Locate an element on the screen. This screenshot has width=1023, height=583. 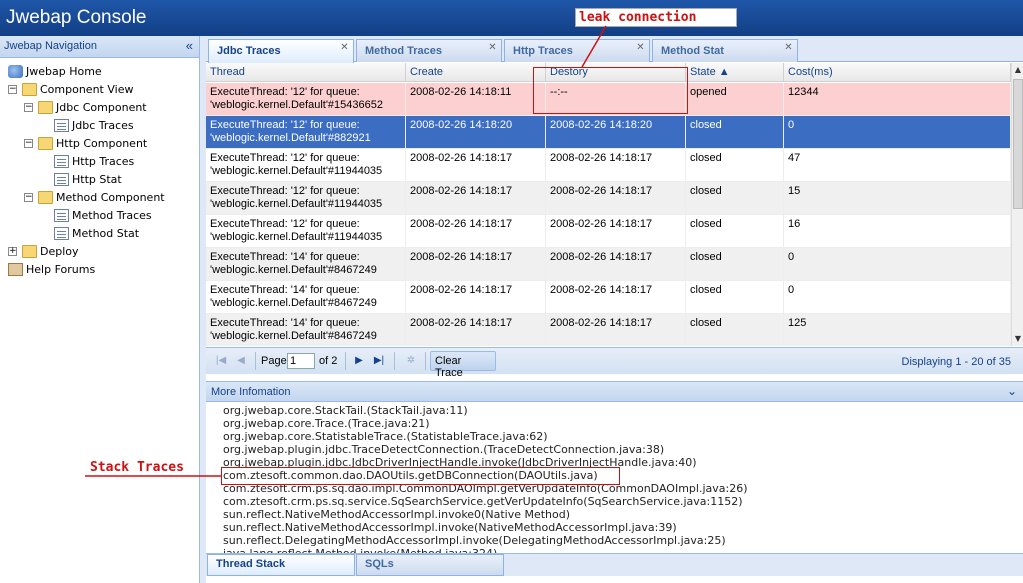
scroll-up-icon: ▲ is located at coordinates (1017, 70).